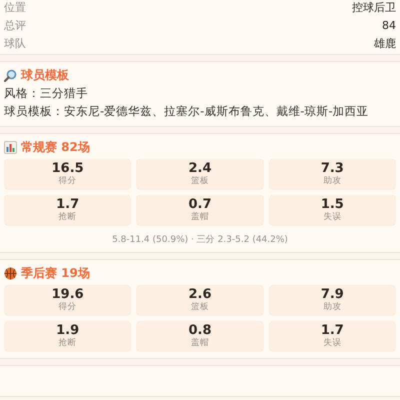 The image size is (400, 400). What do you see at coordinates (68, 294) in the screenshot?
I see `stat-value: 19.6` at bounding box center [68, 294].